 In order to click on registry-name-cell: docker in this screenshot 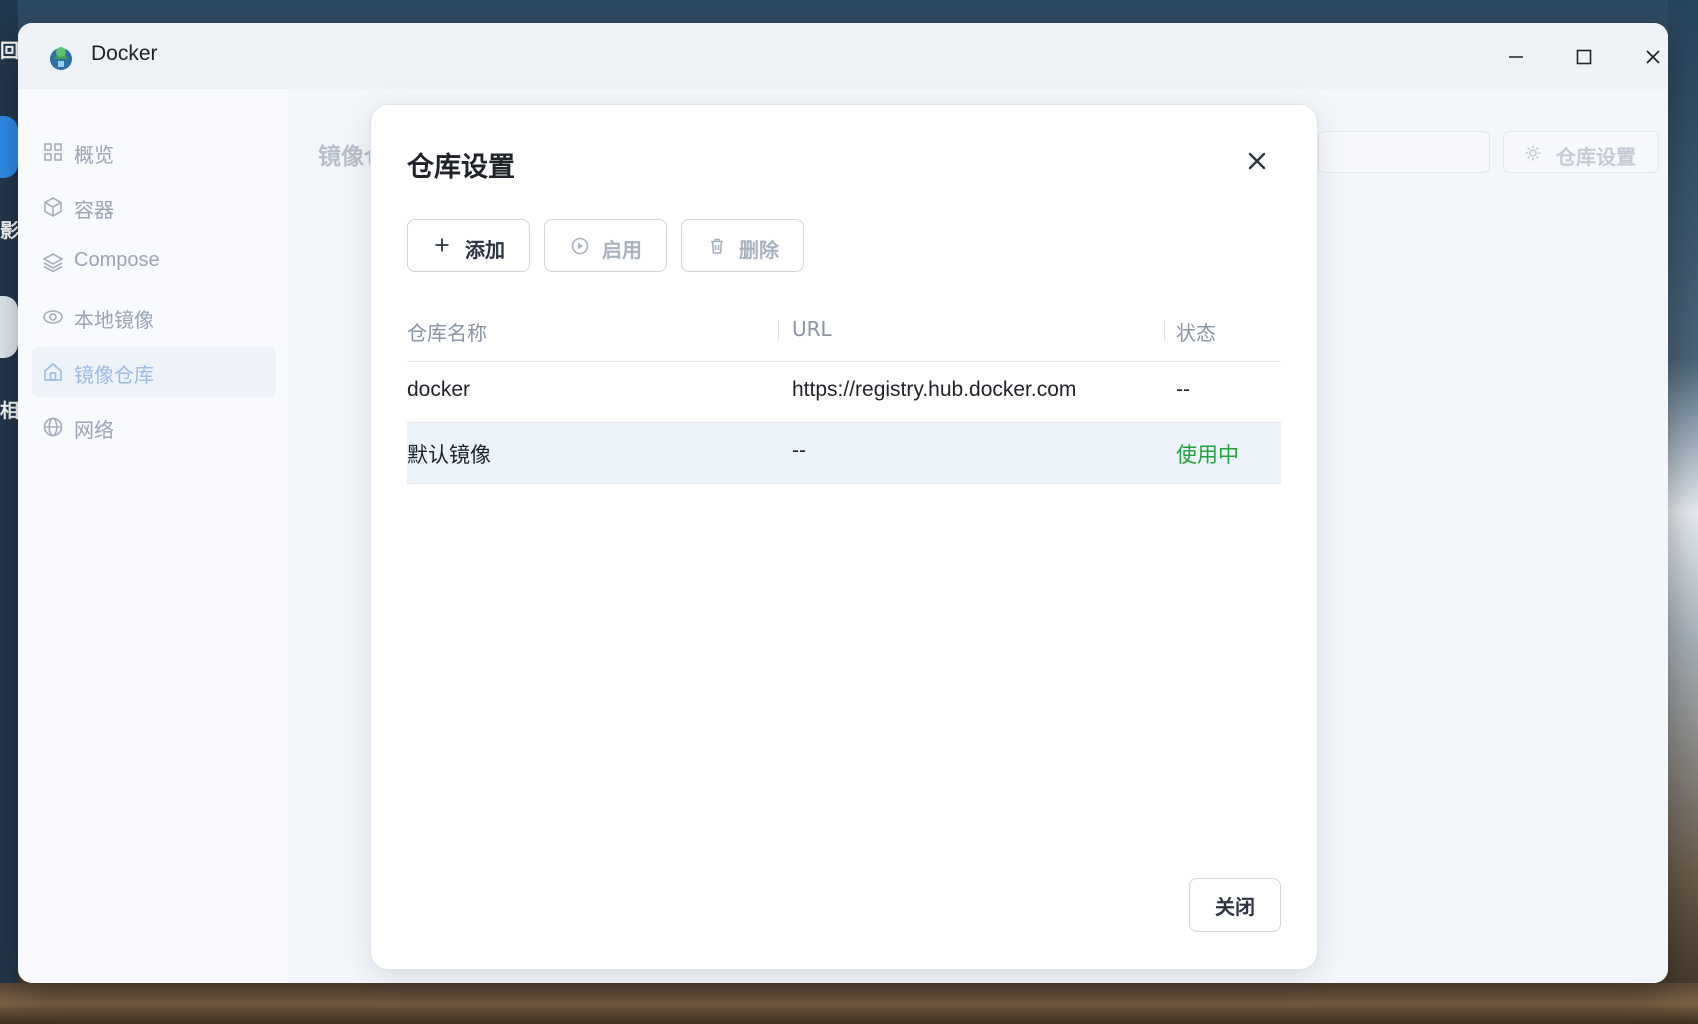, I will do `click(439, 389)`.